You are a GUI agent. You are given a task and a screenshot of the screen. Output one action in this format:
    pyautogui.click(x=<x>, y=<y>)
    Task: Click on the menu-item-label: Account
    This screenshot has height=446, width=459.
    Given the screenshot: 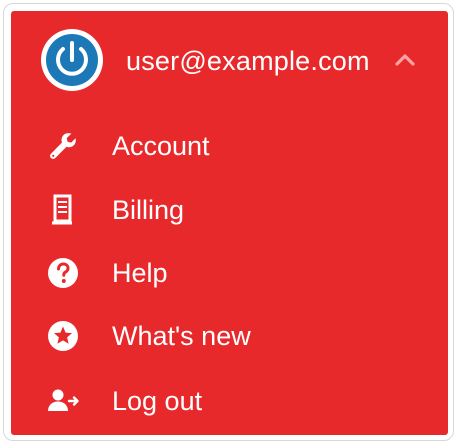 What is the action you would take?
    pyautogui.click(x=161, y=146)
    